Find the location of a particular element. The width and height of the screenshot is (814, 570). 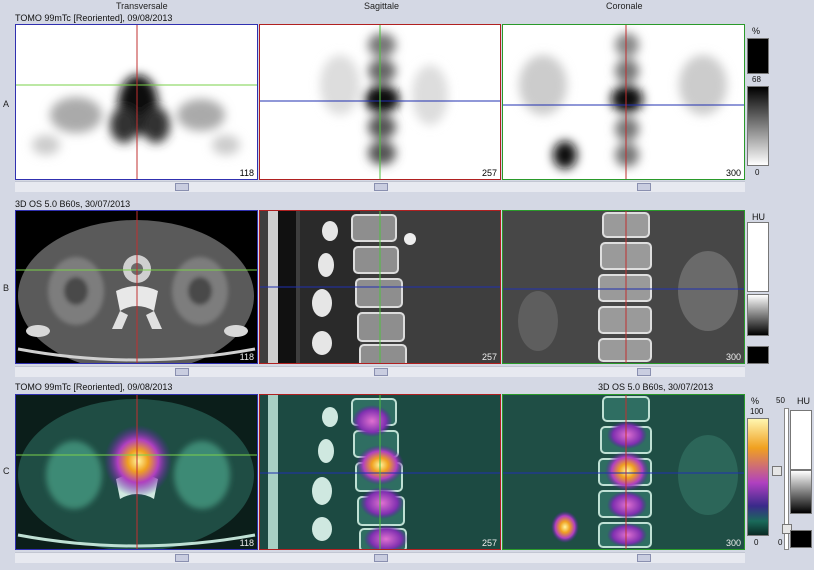

header-transversale: Transversale is located at coordinates (142, 6).